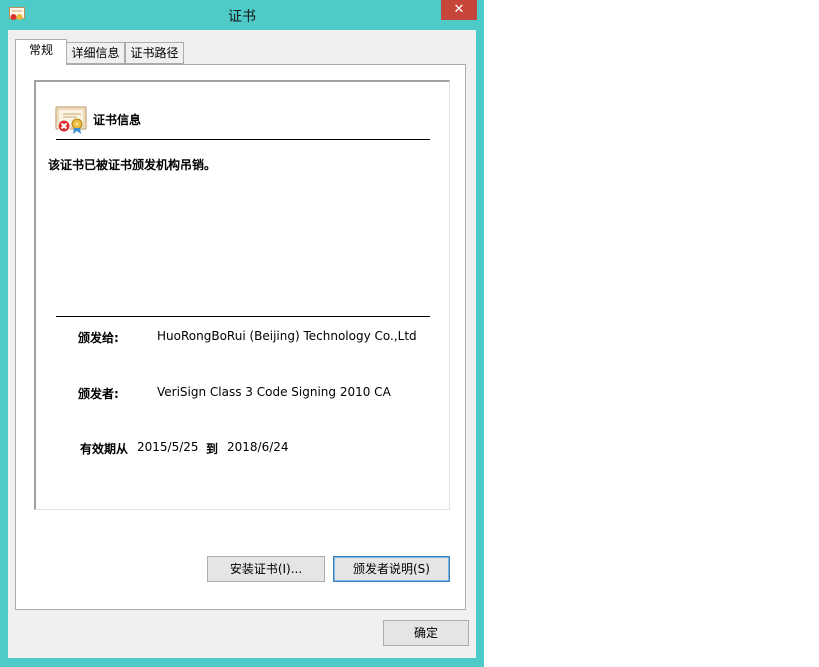  What do you see at coordinates (391, 569) in the screenshot?
I see `issuer-statement-button: 颁发者说明(S)` at bounding box center [391, 569].